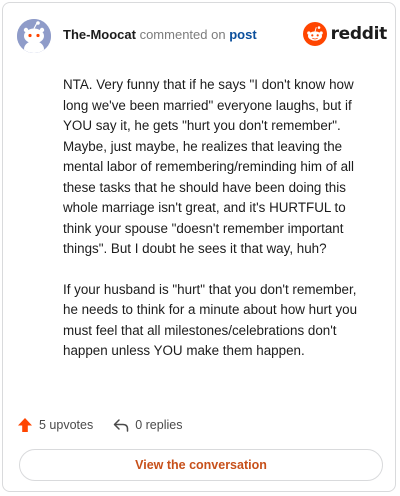 The width and height of the screenshot is (400, 496). I want to click on reply-arrow-icon, so click(121, 425).